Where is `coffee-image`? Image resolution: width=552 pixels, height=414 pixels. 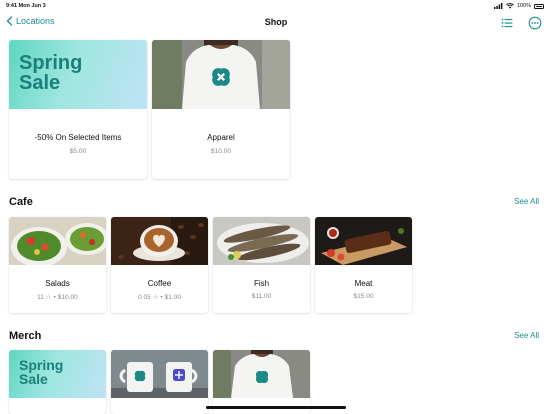 coffee-image is located at coordinates (159, 241).